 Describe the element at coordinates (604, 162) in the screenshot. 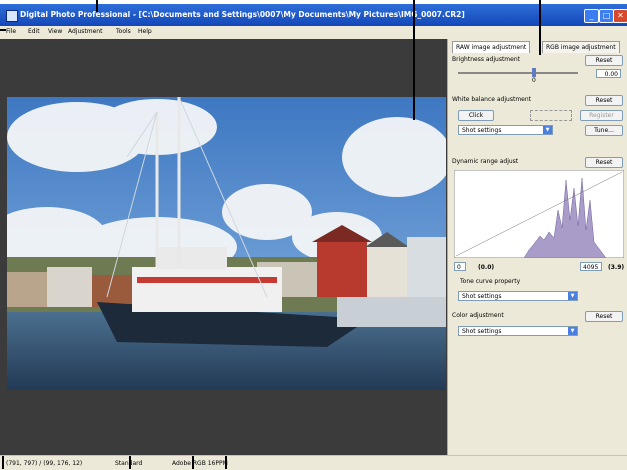

I see `dynamic-range-reset-button: Reset` at that location.